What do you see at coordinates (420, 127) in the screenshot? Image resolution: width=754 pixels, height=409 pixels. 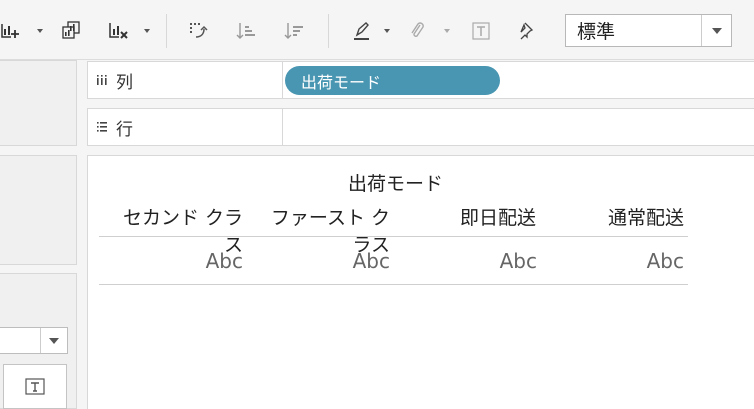 I see `rows-shelf: 行` at bounding box center [420, 127].